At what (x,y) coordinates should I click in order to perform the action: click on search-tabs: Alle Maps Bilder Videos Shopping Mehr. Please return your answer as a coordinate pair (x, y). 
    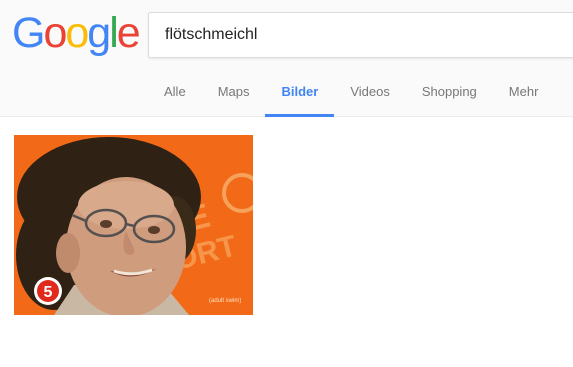
    Looking at the image, I should click on (351, 93).